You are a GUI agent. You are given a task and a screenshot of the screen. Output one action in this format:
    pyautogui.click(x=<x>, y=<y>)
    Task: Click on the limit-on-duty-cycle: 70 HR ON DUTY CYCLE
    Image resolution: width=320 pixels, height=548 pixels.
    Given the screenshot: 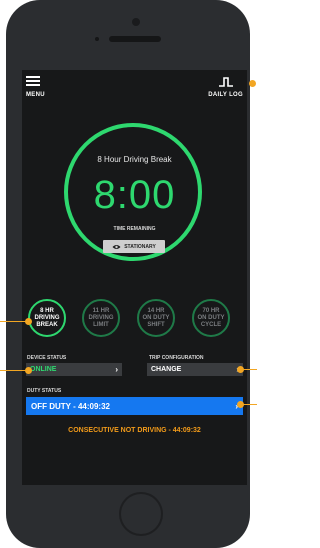 What is the action you would take?
    pyautogui.click(x=211, y=318)
    